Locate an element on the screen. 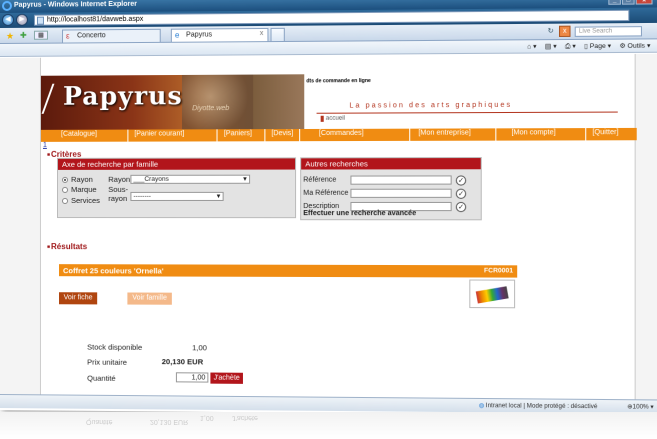  logo-brush-icon is located at coordinates (53, 98).